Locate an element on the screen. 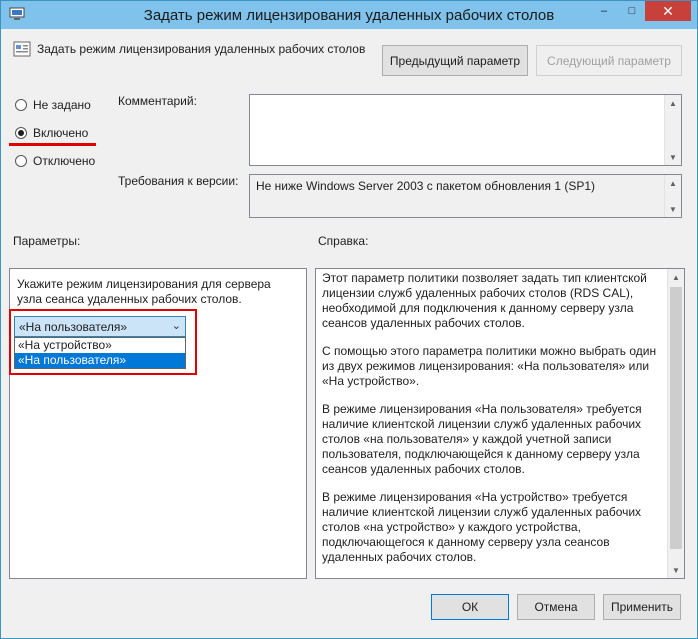 The height and width of the screenshot is (639, 698). ok-button: ОК is located at coordinates (470, 607).